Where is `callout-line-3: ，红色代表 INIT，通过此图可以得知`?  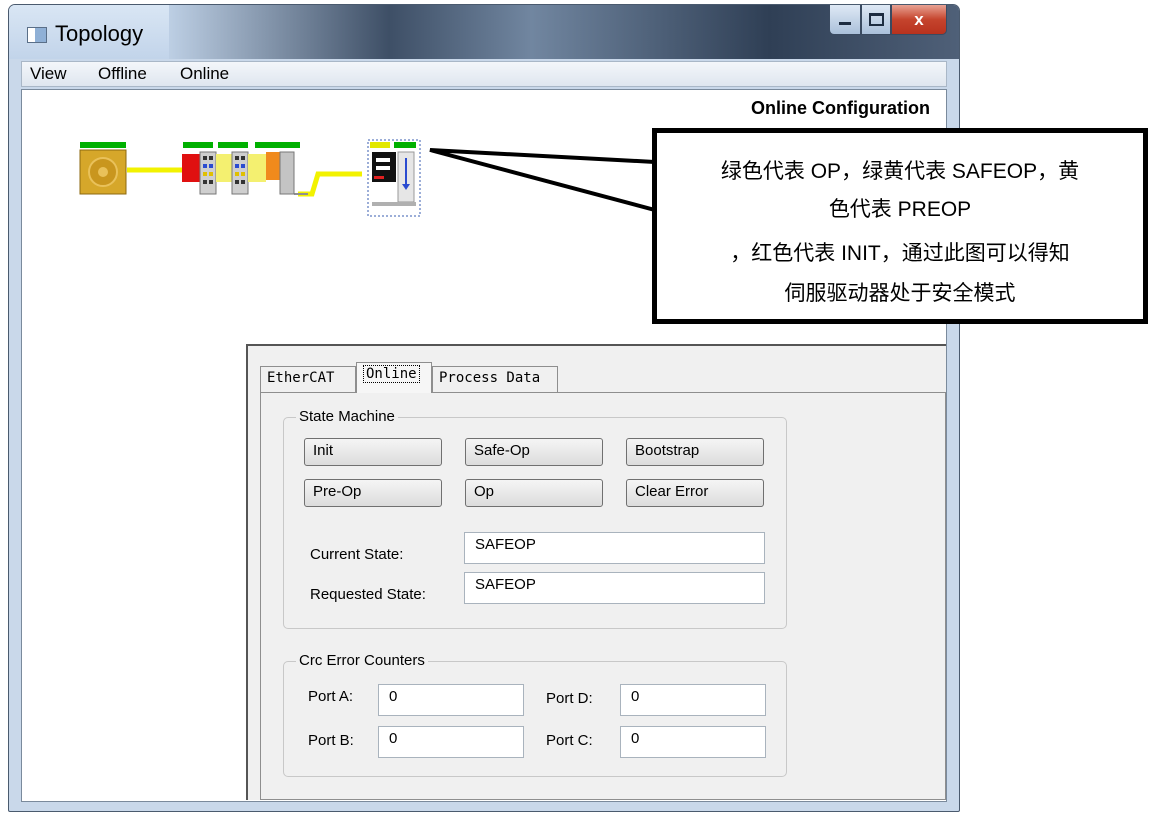
callout-line-3: ，红色代表 INIT，通过此图可以得知 is located at coordinates (900, 253).